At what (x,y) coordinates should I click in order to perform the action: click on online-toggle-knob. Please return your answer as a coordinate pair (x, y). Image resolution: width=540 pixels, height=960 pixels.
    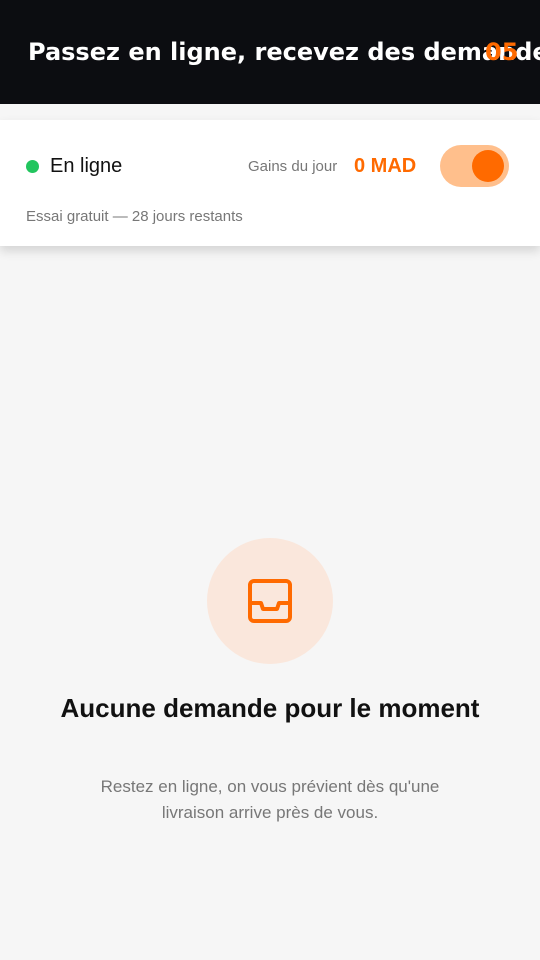
    Looking at the image, I should click on (488, 166).